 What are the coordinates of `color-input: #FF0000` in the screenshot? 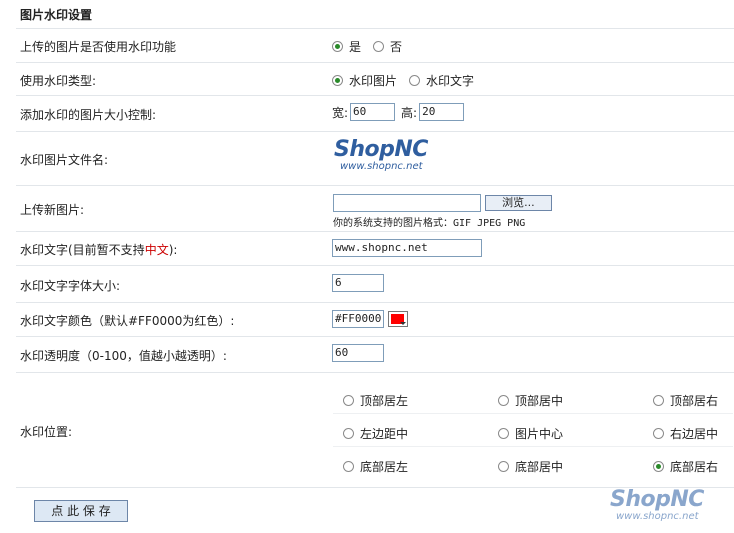 It's located at (358, 319).